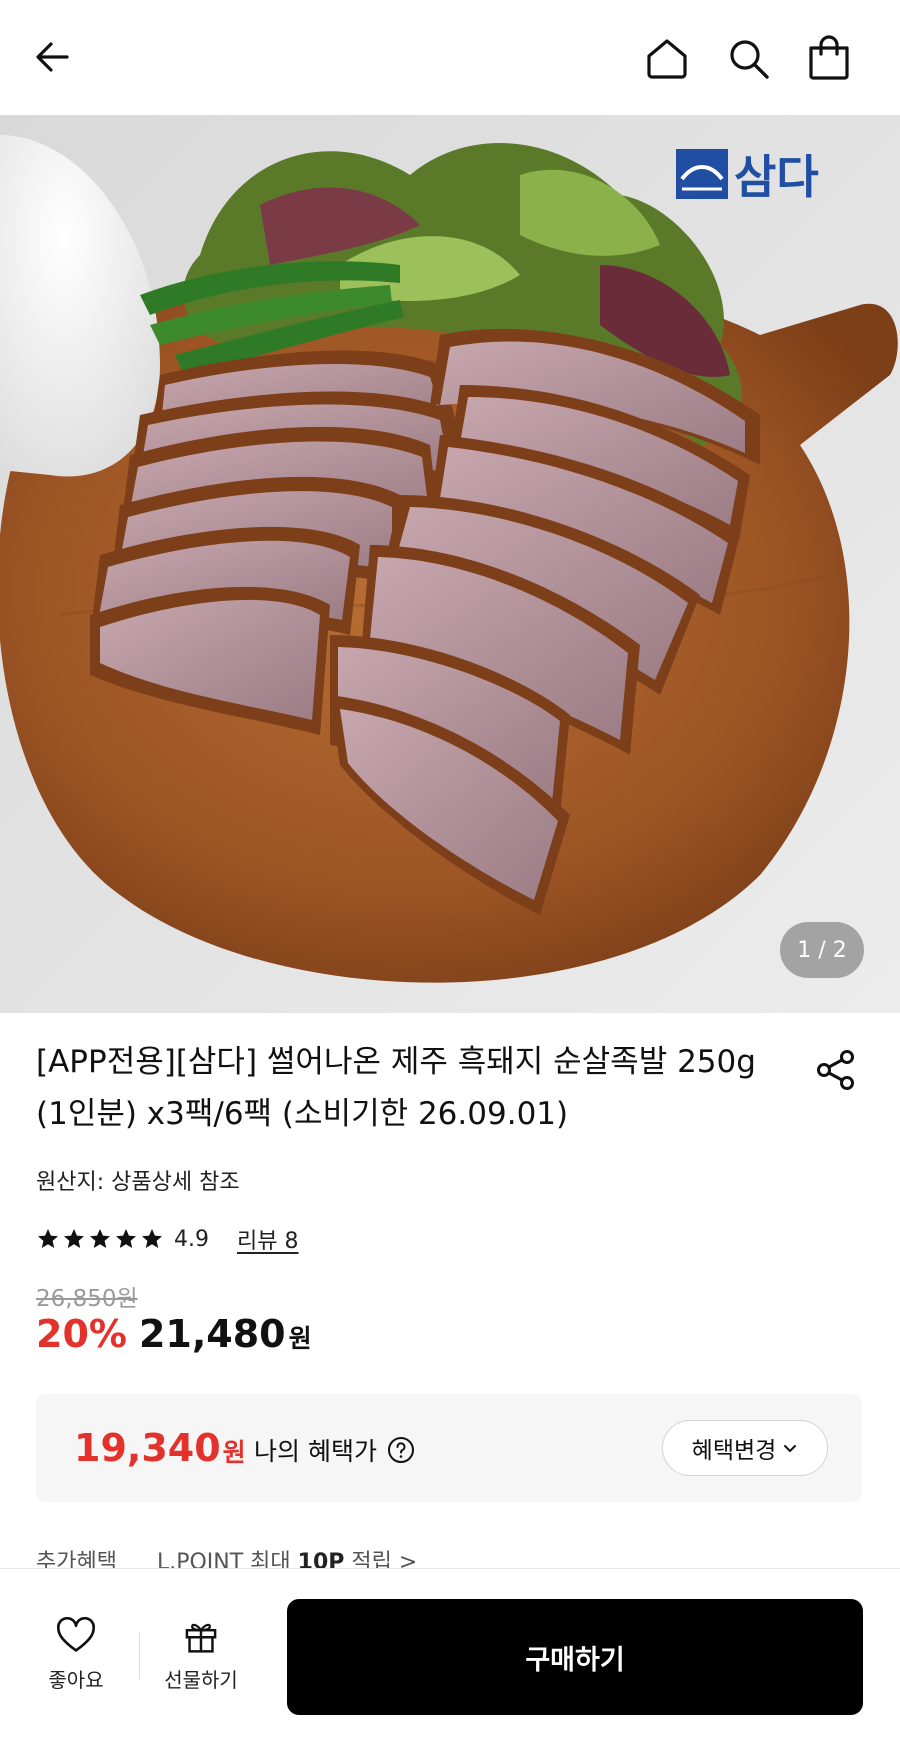 This screenshot has width=900, height=1752. What do you see at coordinates (201, 1638) in the screenshot?
I see `gift-icon` at bounding box center [201, 1638].